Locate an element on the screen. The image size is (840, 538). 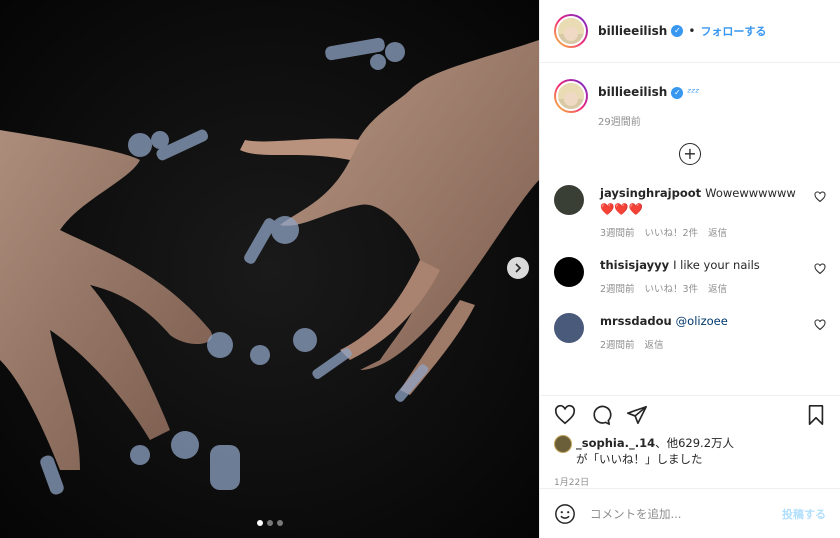
carousel-indicator is located at coordinates (270, 523).